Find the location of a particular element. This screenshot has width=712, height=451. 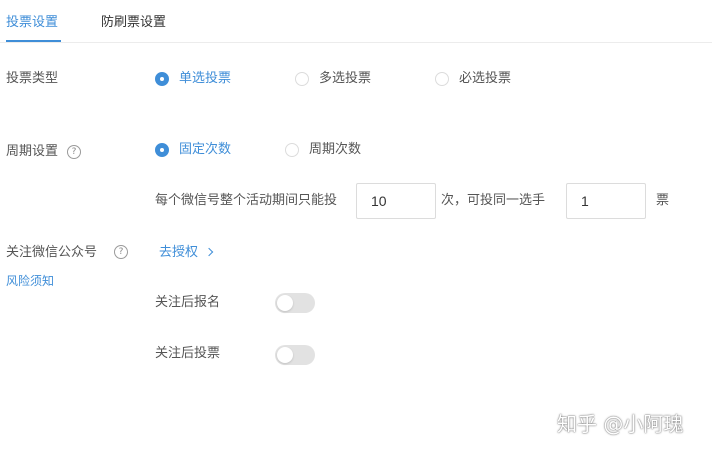

active-tab-indicator is located at coordinates (33, 41).